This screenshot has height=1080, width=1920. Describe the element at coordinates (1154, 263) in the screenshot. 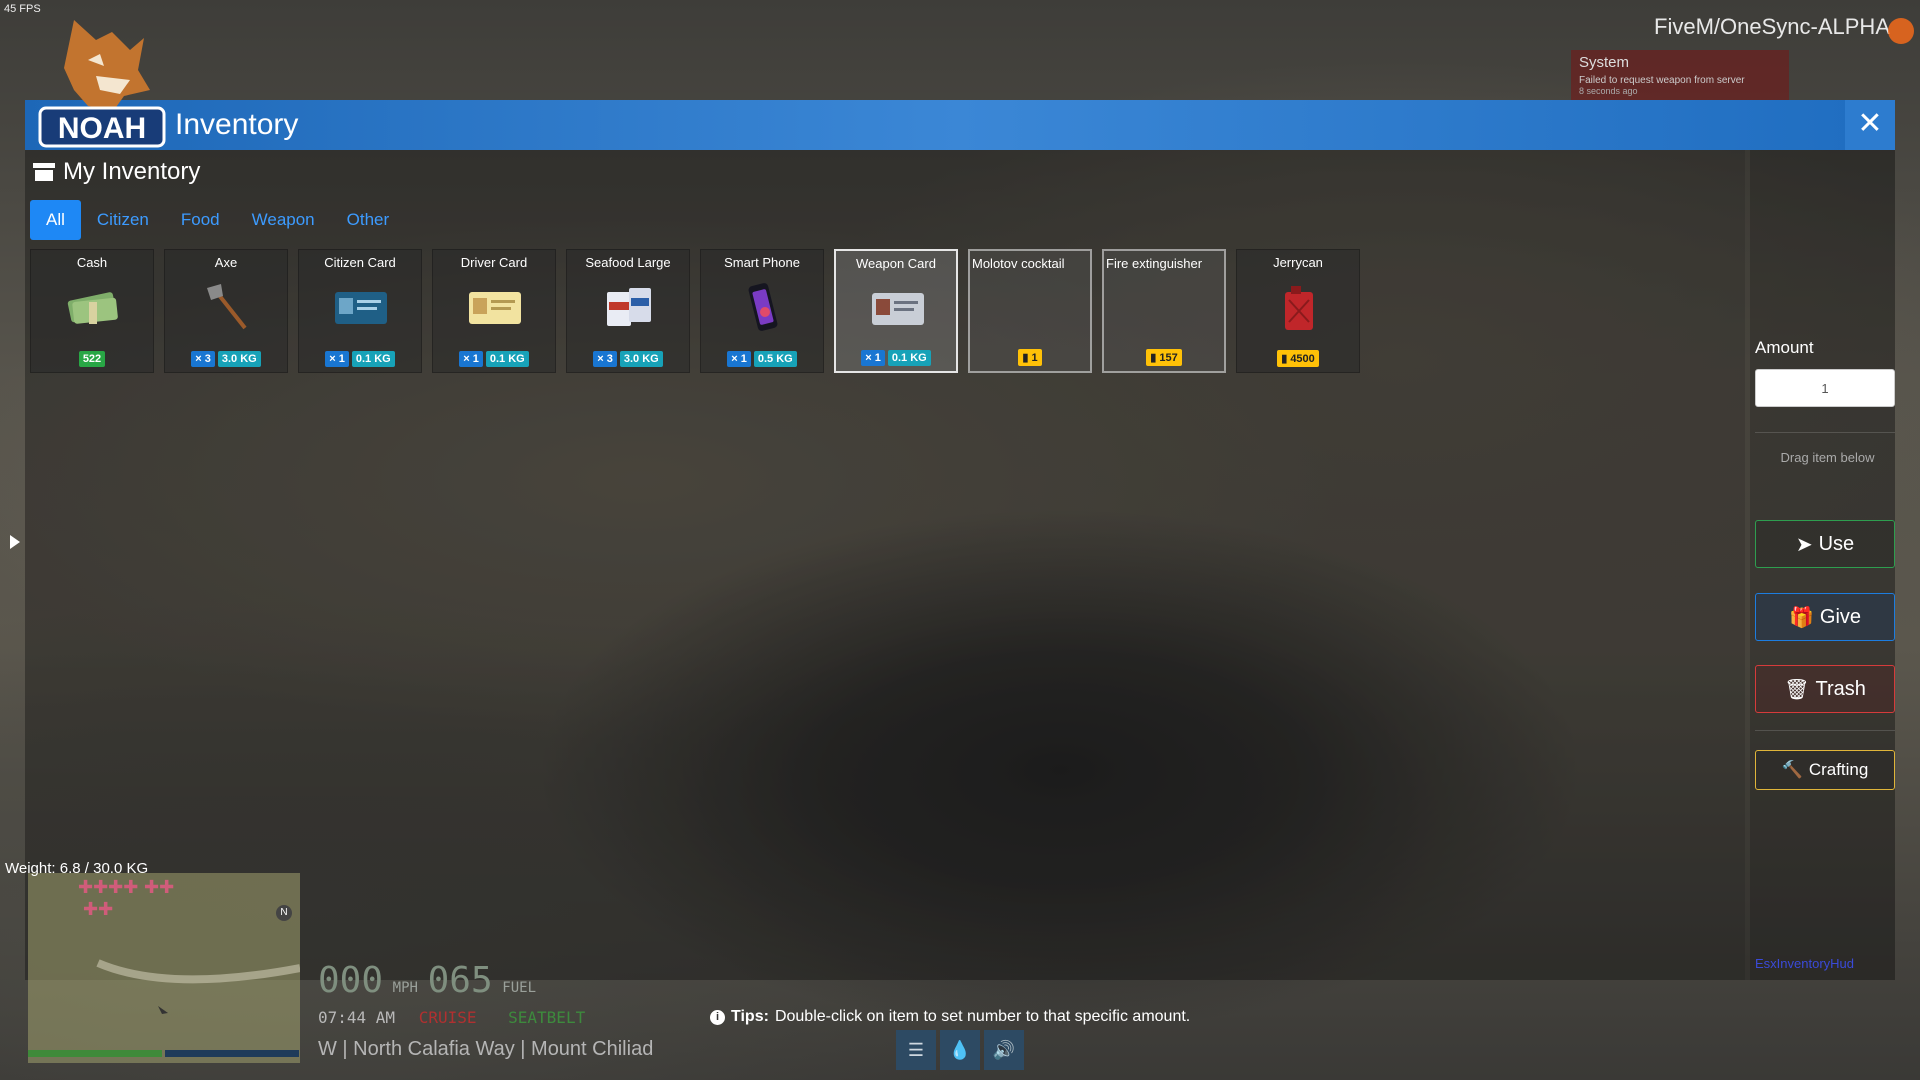

I see `item-name: Fire extinguisher` at that location.